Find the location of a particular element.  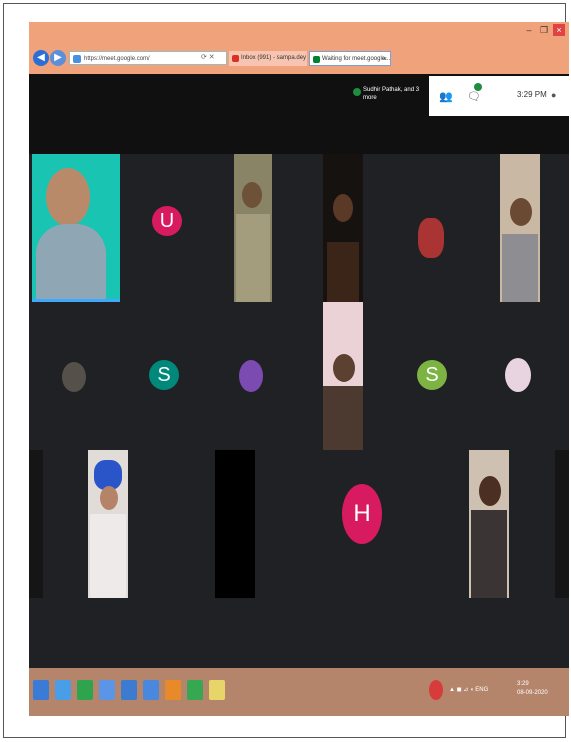

chrome-icon is located at coordinates (195, 690).